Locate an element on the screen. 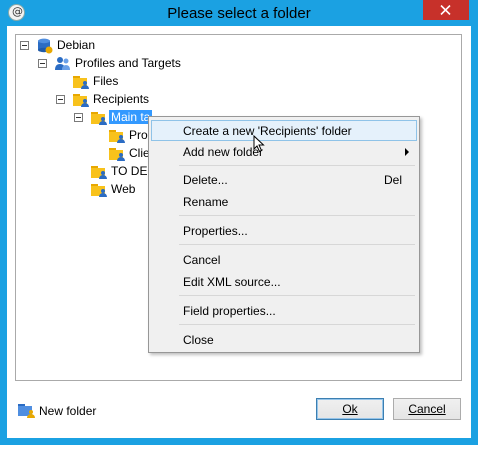 The width and height of the screenshot is (492, 455). tree-node-debian: Debian is located at coordinates (76, 45).